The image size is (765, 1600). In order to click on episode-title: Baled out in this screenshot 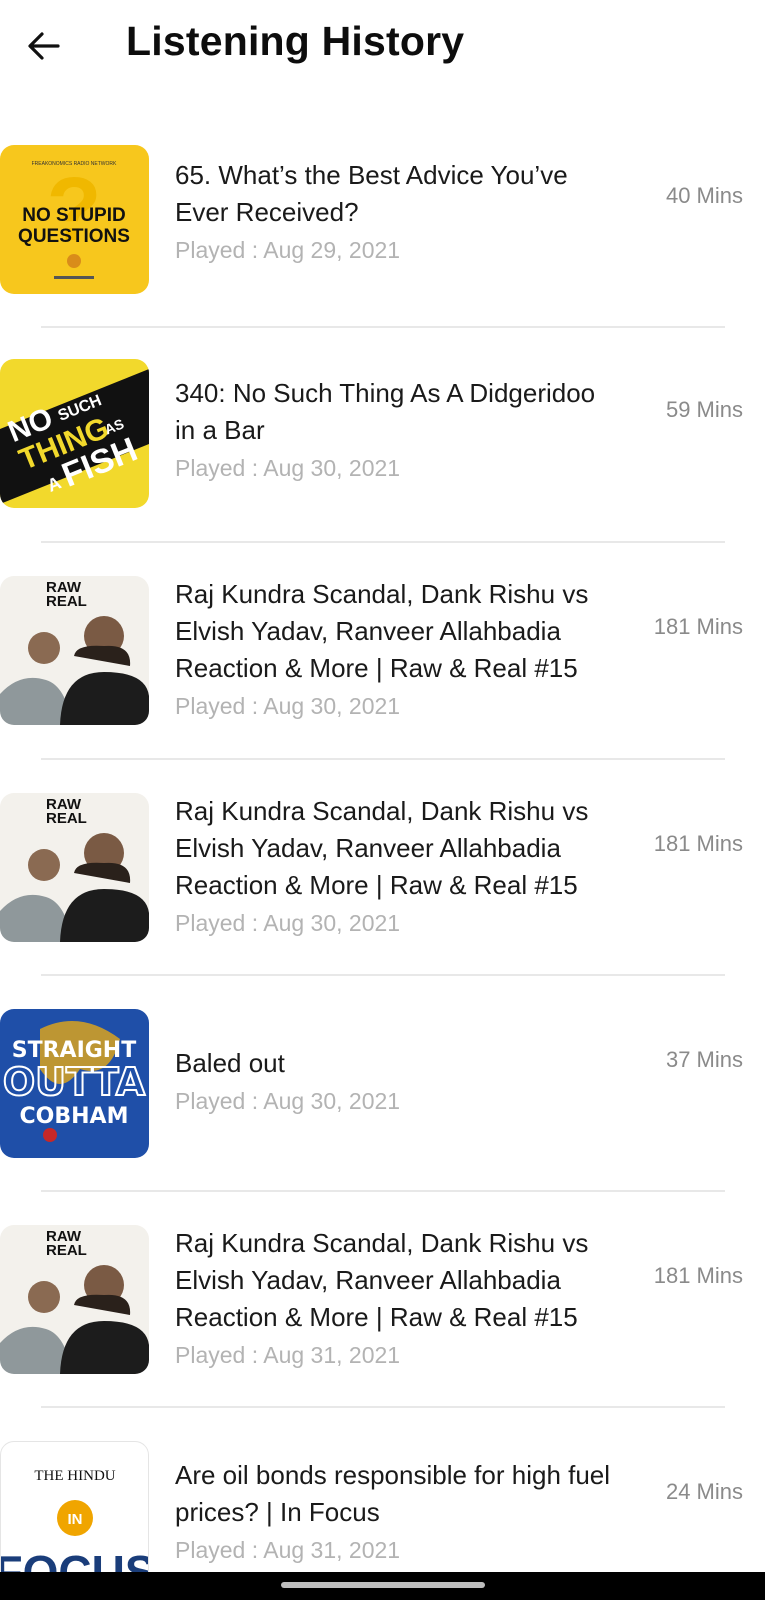, I will do `click(230, 1063)`.